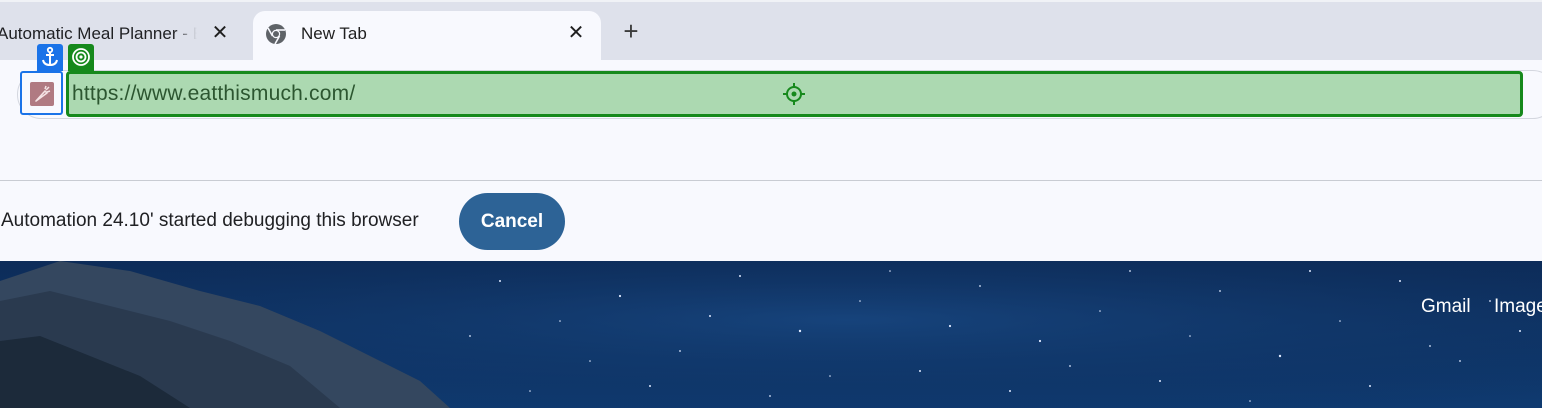 This screenshot has width=1542, height=408. I want to click on carrot-icon, so click(42, 94).